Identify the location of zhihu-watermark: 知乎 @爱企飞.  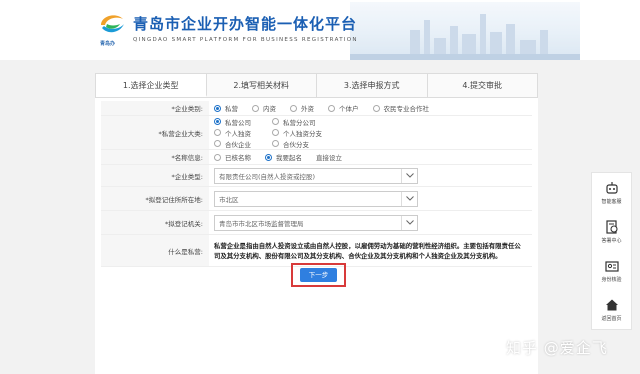
(557, 348).